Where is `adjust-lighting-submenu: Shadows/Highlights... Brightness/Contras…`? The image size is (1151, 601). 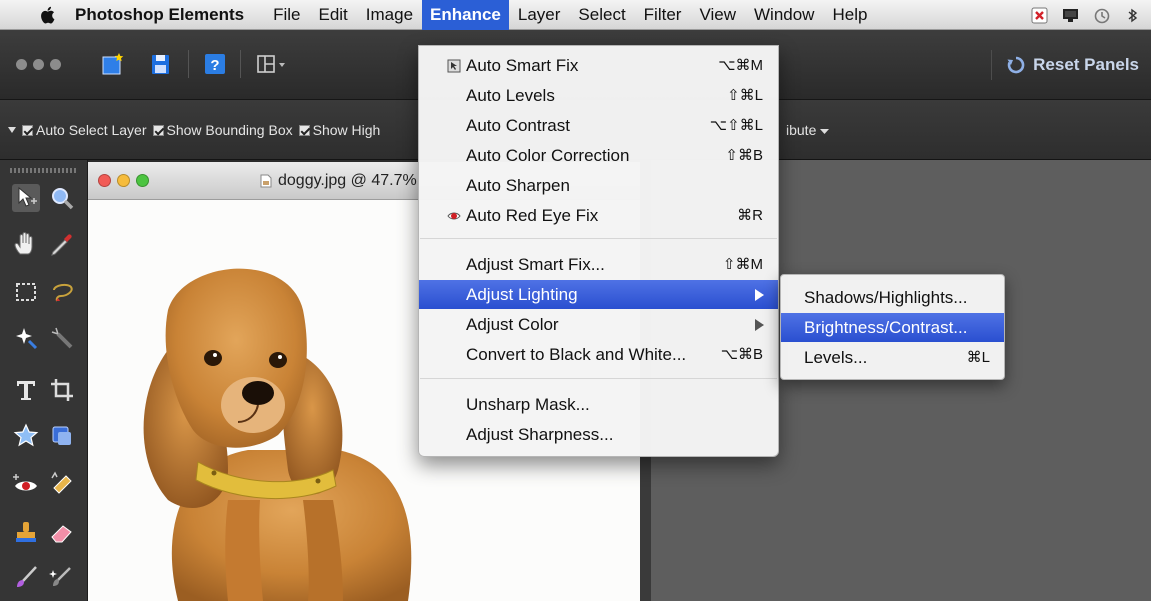 adjust-lighting-submenu: Shadows/Highlights... Brightness/Contras… is located at coordinates (892, 327).